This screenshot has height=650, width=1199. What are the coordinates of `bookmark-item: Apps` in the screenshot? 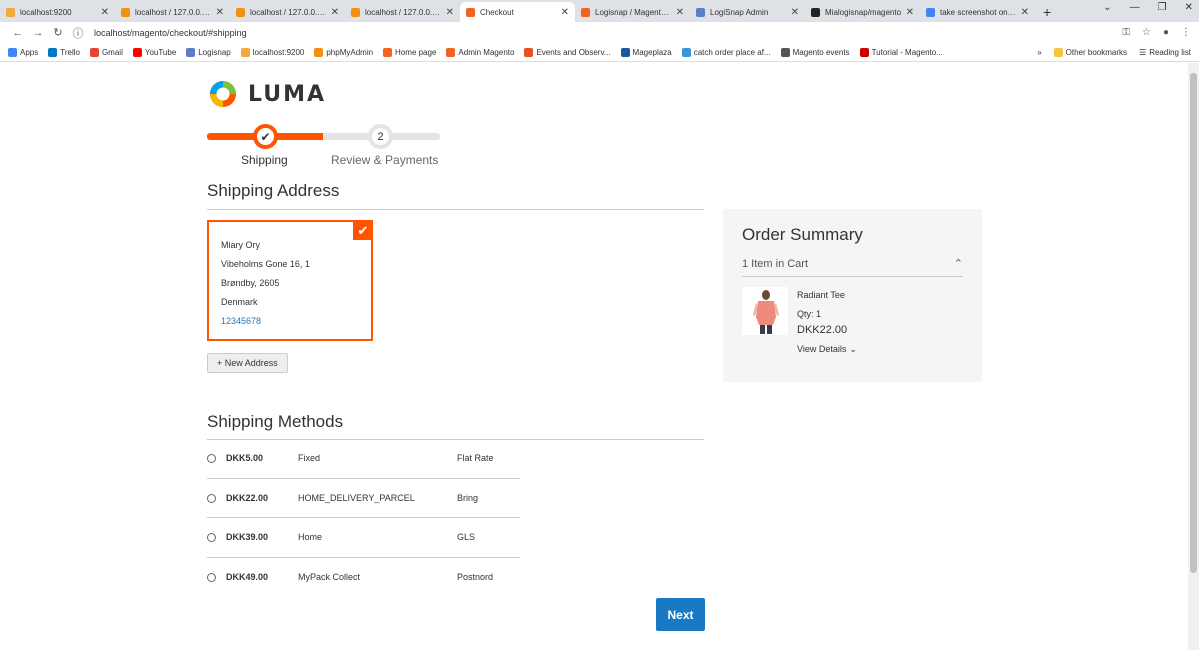 It's located at (23, 52).